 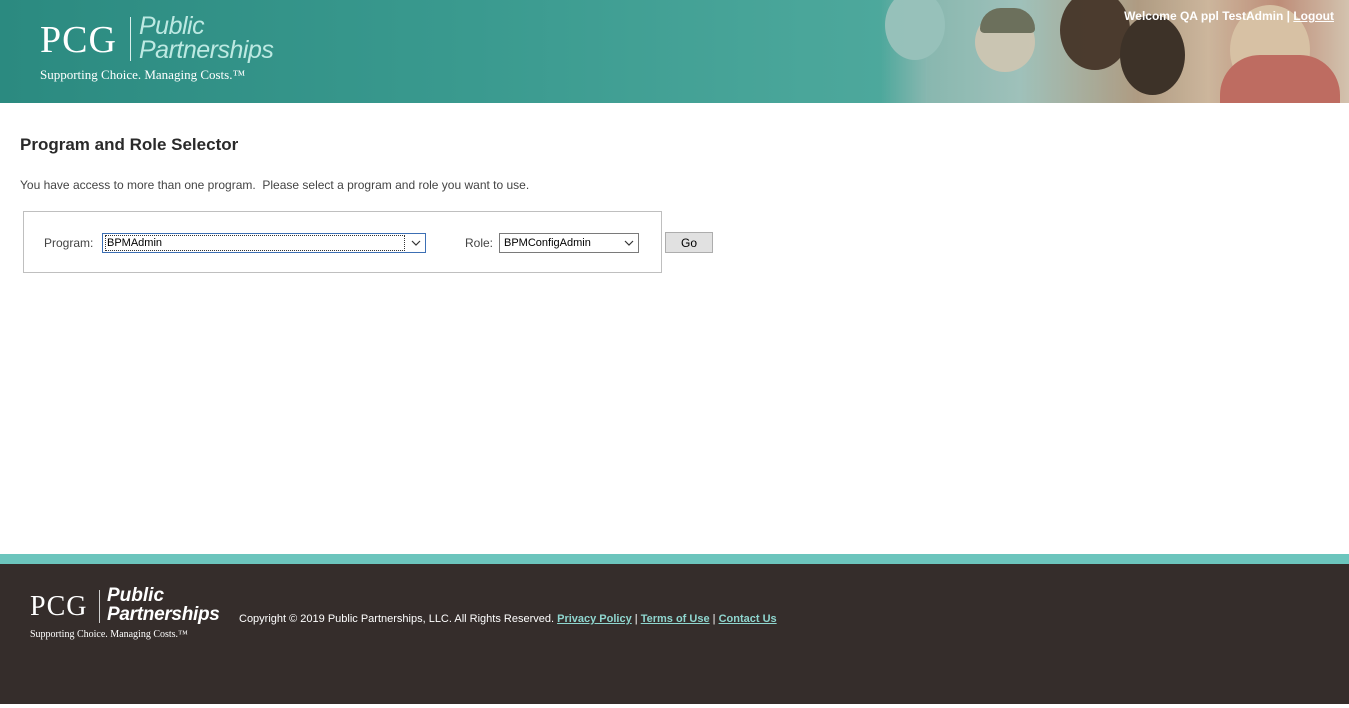 What do you see at coordinates (69, 243) in the screenshot?
I see `program-label: Program:` at bounding box center [69, 243].